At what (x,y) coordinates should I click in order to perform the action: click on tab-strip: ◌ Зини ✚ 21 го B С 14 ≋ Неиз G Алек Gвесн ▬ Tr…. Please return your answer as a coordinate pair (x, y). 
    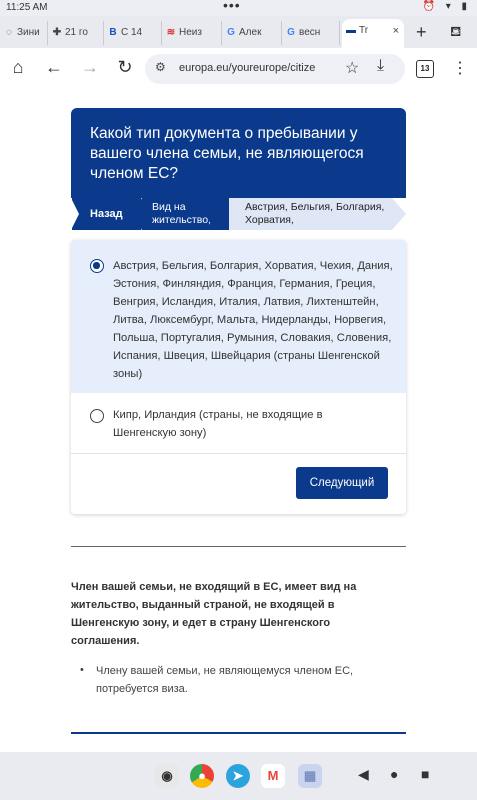
    Looking at the image, I should click on (238, 32).